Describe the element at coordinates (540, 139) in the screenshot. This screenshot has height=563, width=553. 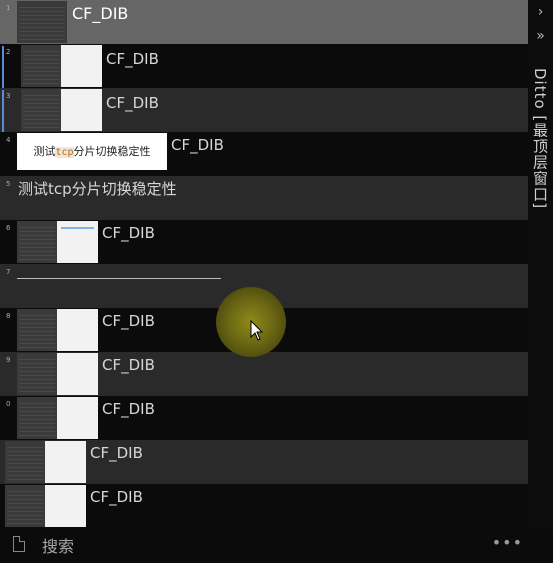
I see `window-title: Ditto [最顶层窗口]` at that location.